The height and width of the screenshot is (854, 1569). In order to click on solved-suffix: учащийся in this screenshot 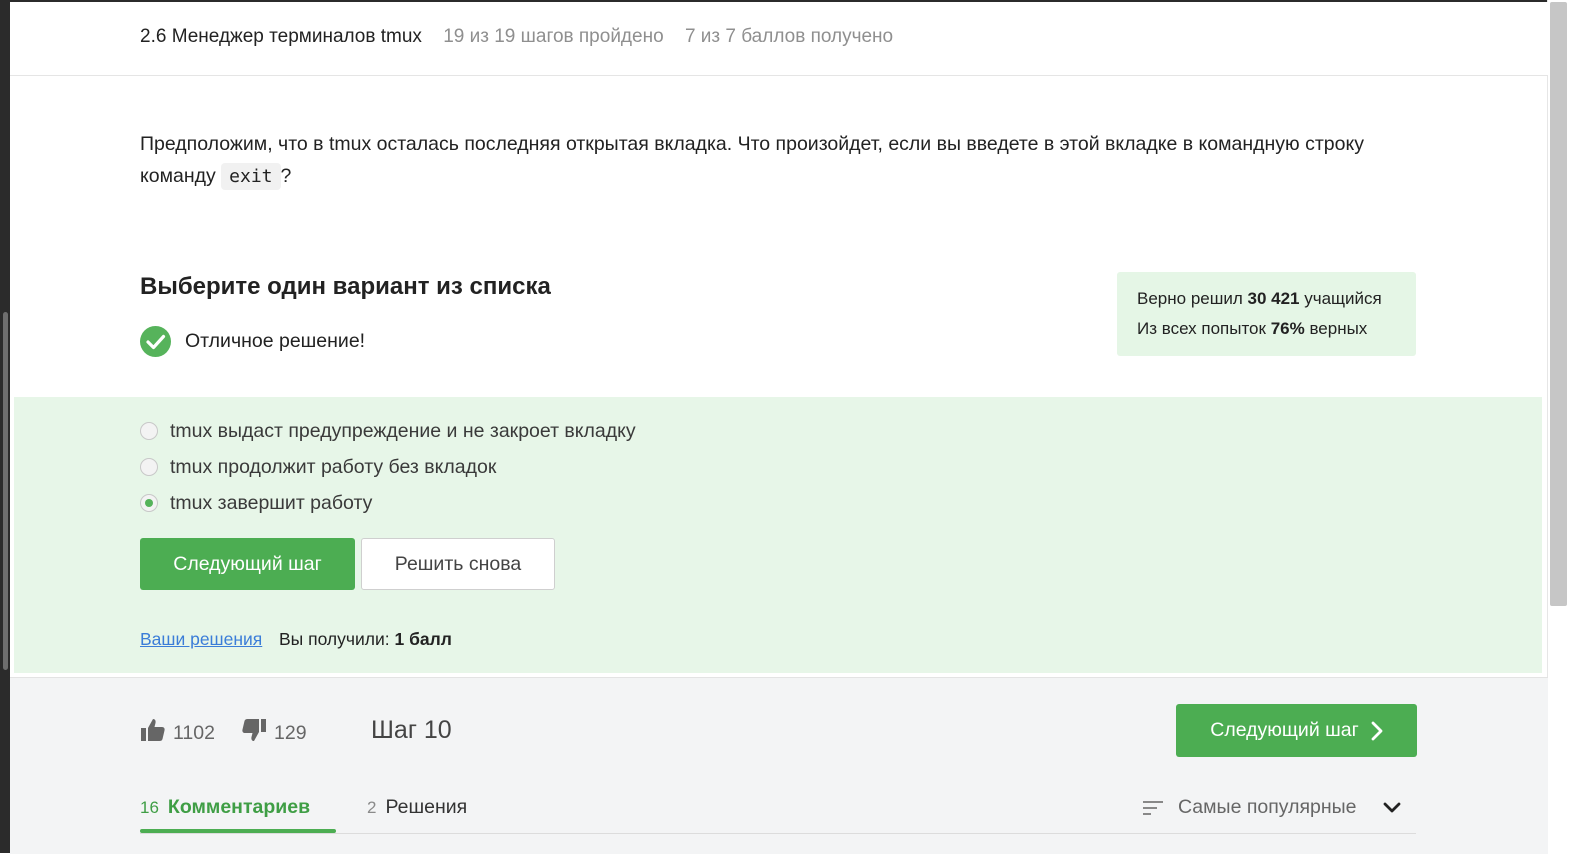, I will do `click(1340, 298)`.